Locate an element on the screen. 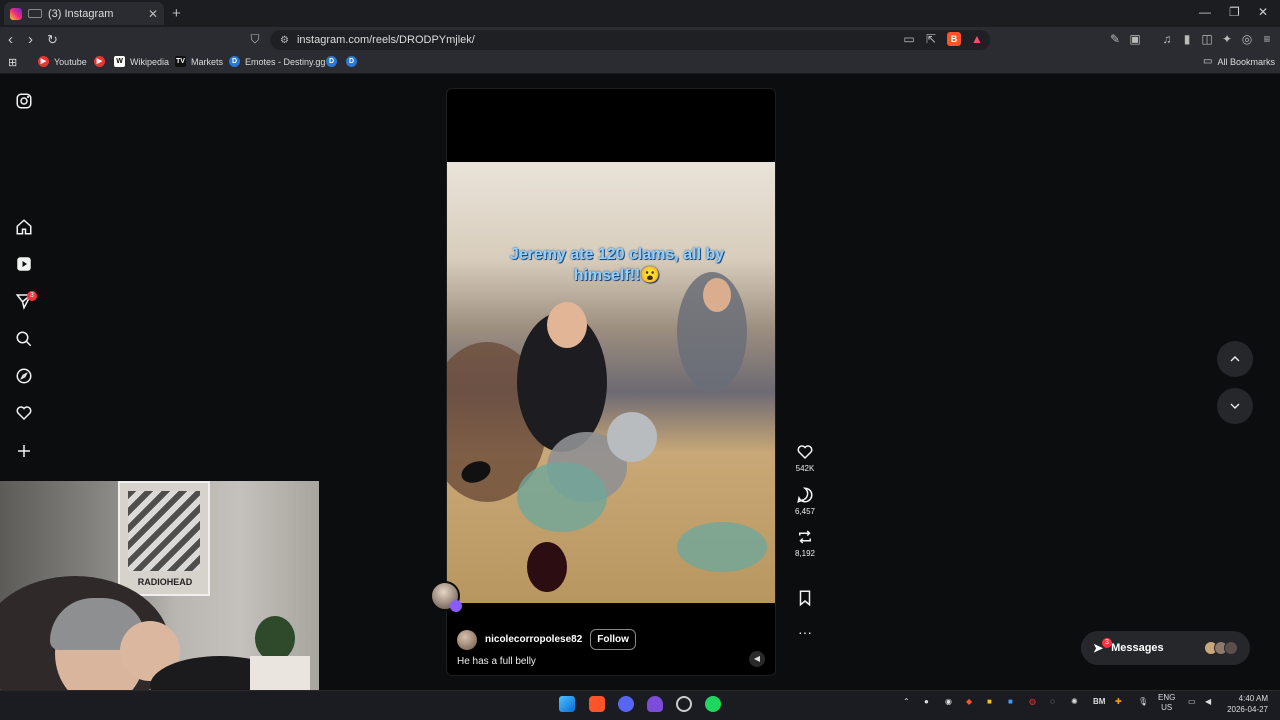 The image size is (1280, 720). tab-instagram: (3) Instagram ✕ is located at coordinates (84, 13).